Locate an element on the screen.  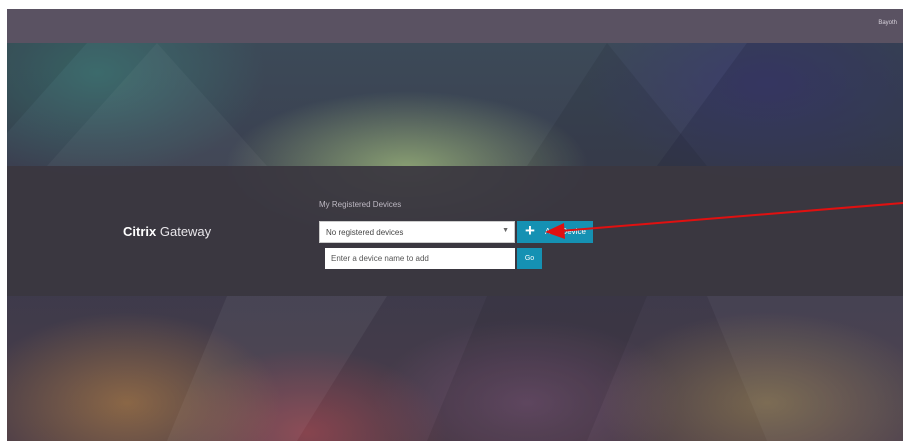
brand-name-bold: Citrix is located at coordinates (140, 231).